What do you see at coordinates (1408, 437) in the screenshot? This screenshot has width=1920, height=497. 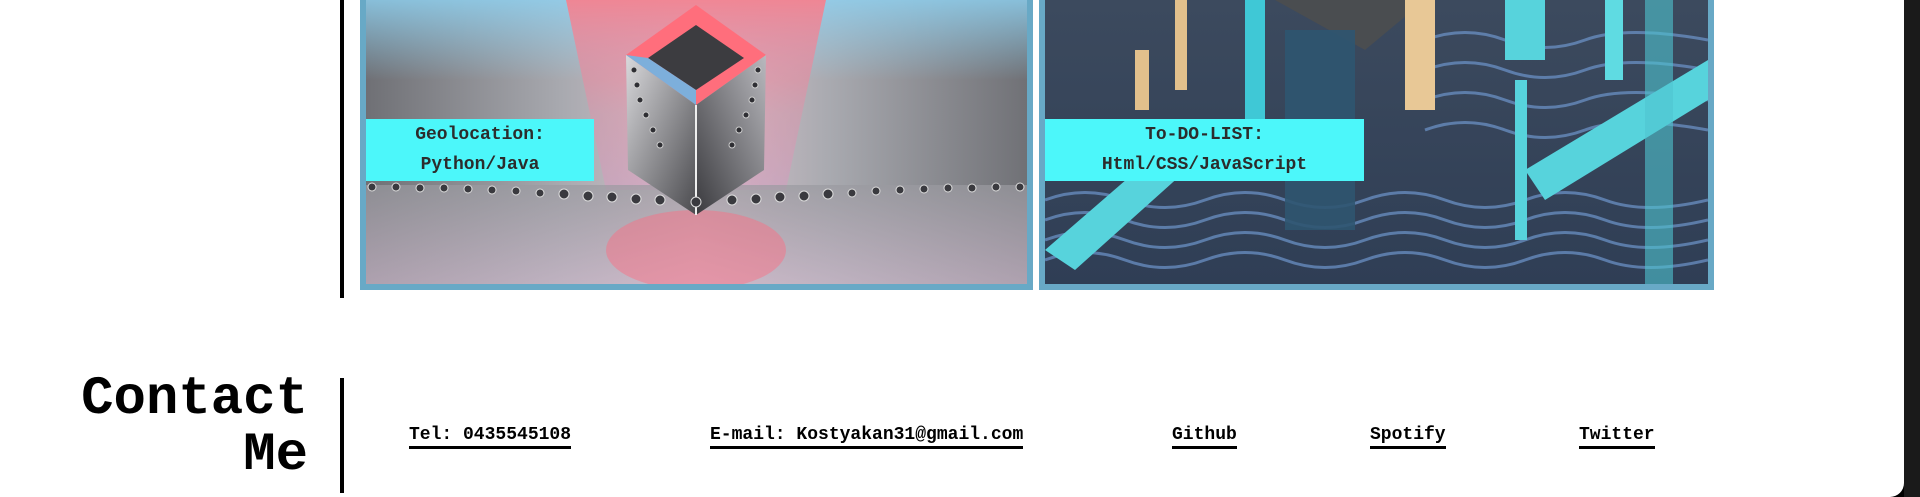 I see `spotify-link: Spotify` at bounding box center [1408, 437].